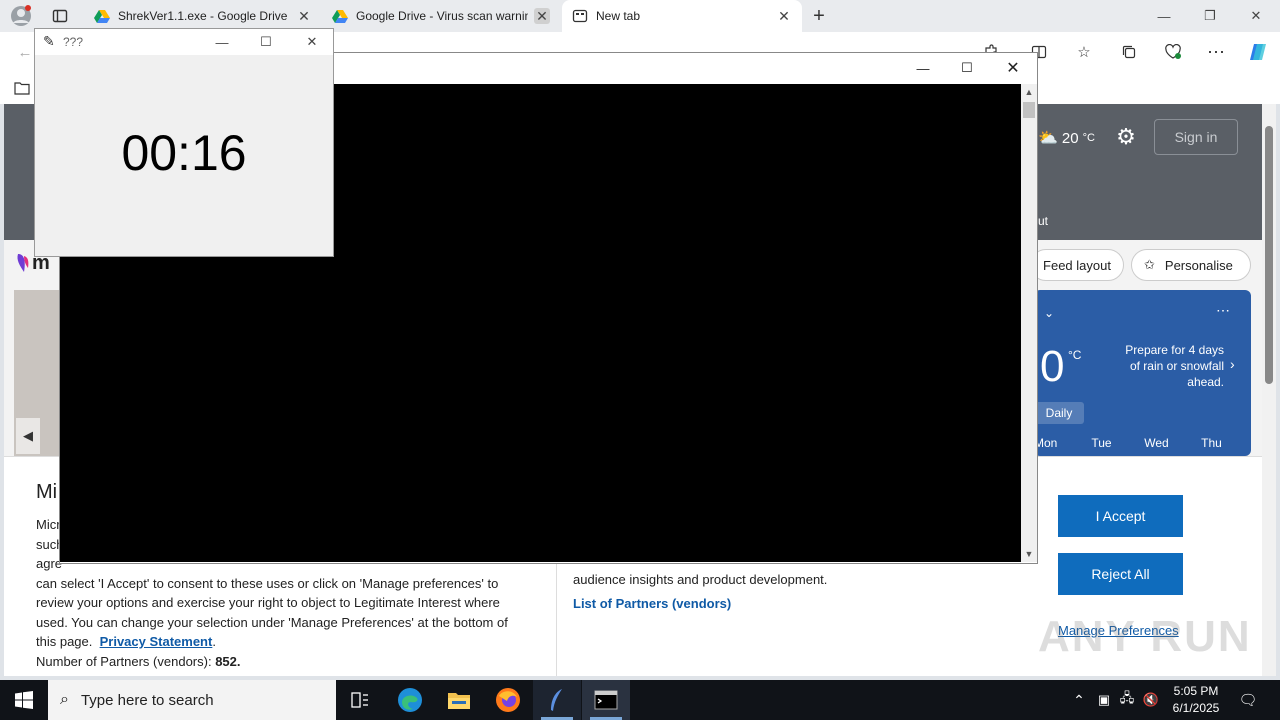 This screenshot has width=1280, height=720. What do you see at coordinates (557, 700) in the screenshot?
I see `python-feather-app-icon` at bounding box center [557, 700].